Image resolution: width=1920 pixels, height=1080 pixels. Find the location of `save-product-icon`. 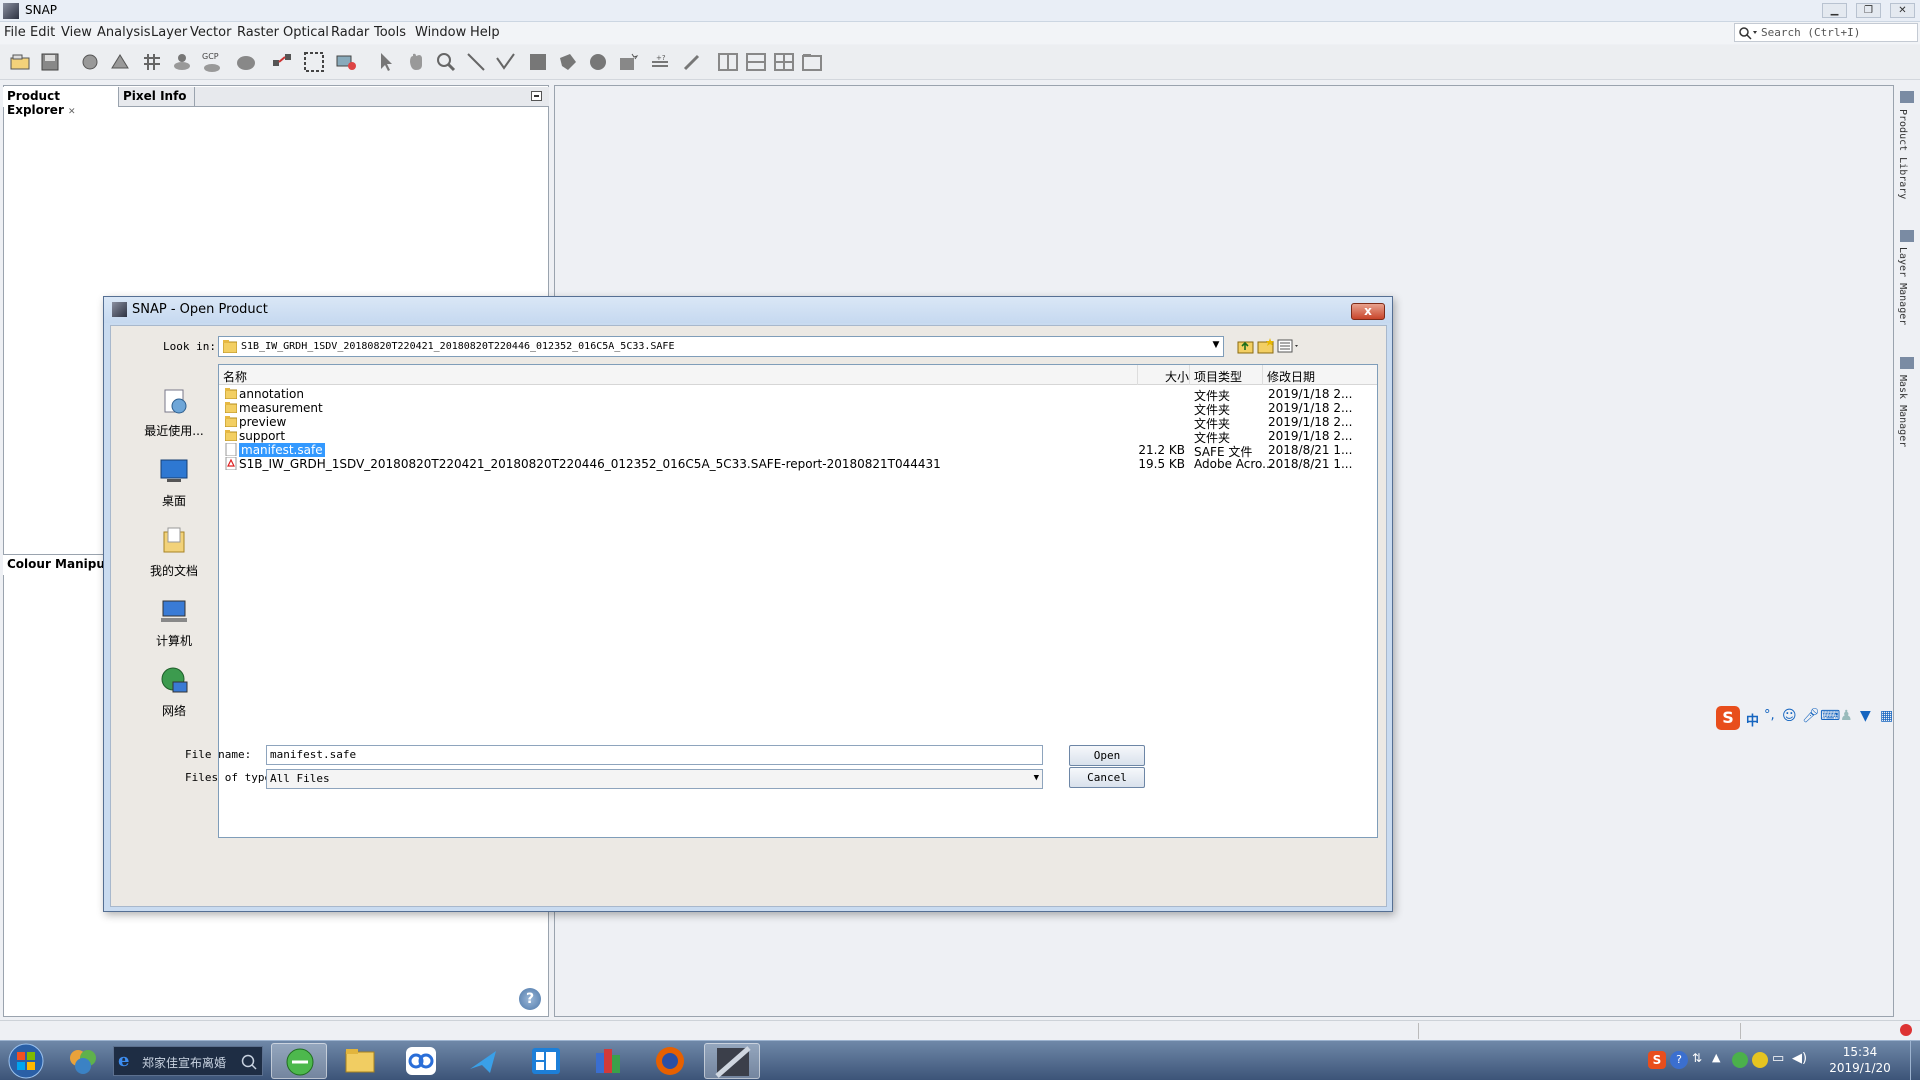

save-product-icon is located at coordinates (50, 62).